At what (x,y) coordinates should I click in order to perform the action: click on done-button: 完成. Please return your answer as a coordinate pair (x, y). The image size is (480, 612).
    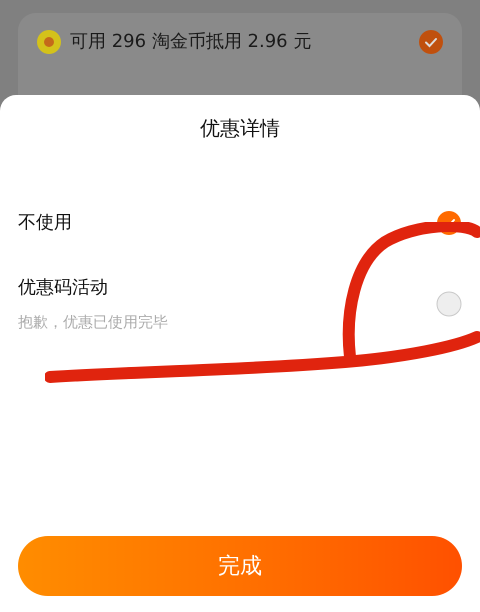
    Looking at the image, I should click on (240, 566).